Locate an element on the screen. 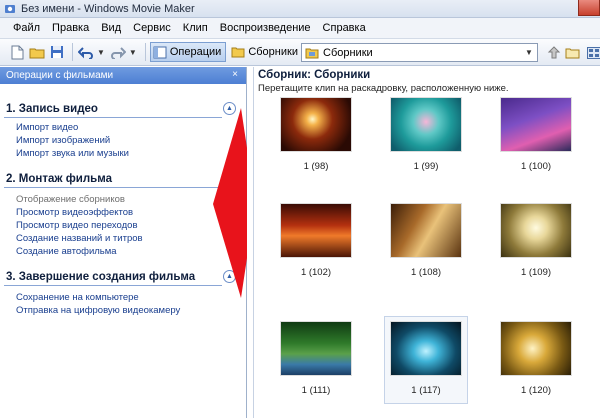  title-bar: Без имени - Windows Movie Maker is located at coordinates (300, 9).